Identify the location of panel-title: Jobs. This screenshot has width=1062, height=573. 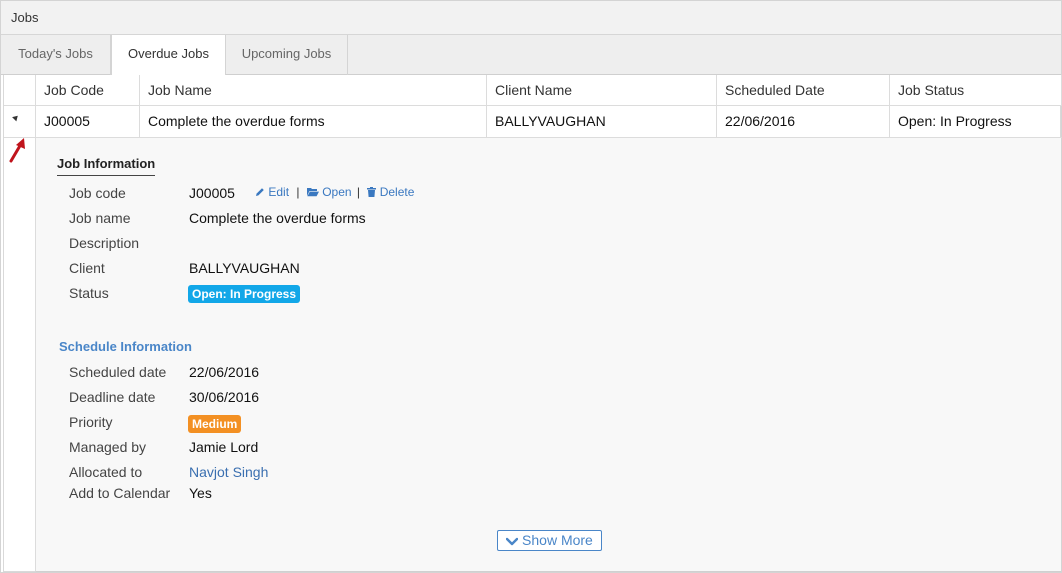
(531, 18).